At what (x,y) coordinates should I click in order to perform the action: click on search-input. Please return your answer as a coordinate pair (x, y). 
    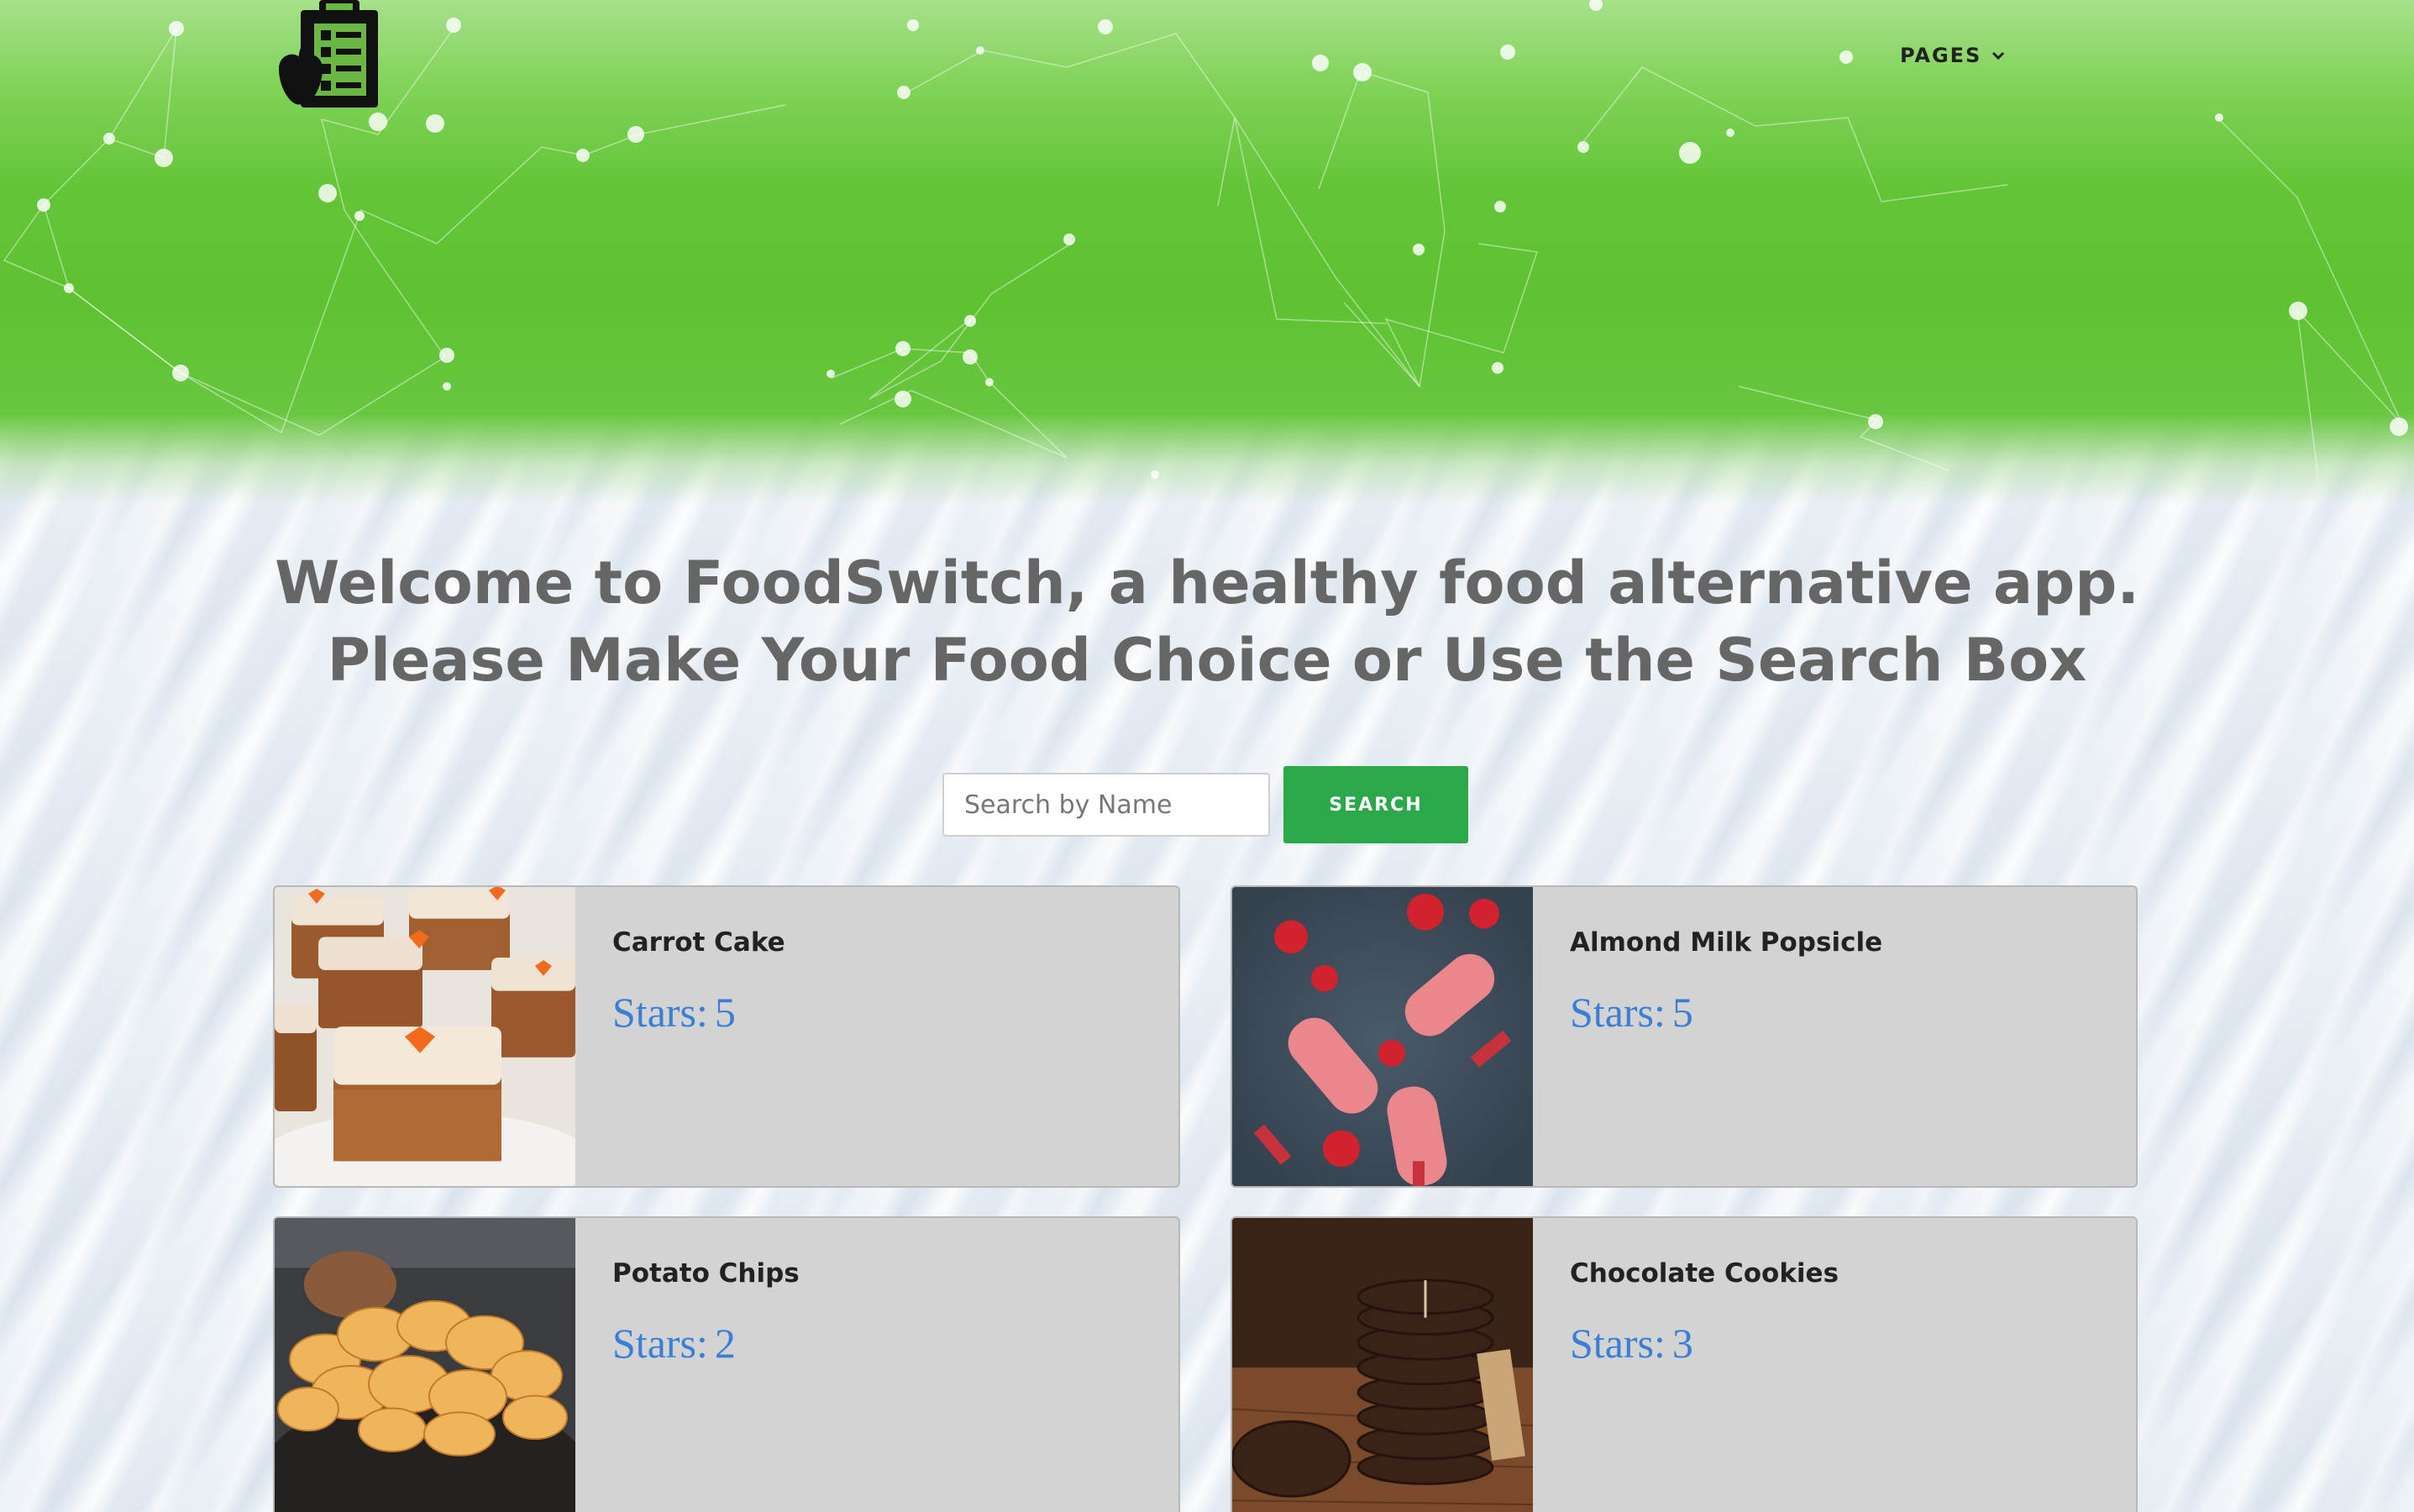
    Looking at the image, I should click on (1106, 805).